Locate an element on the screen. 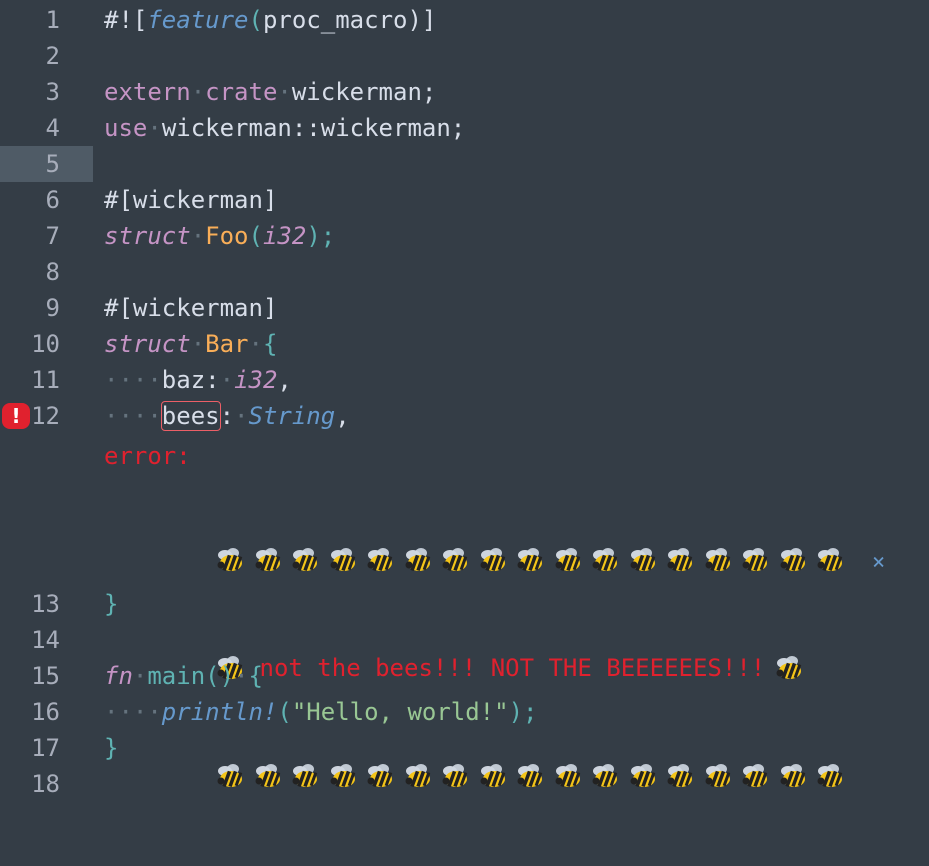 The width and height of the screenshot is (929, 866). code-line: 3 extern·crate·wickerman; is located at coordinates (464, 92).